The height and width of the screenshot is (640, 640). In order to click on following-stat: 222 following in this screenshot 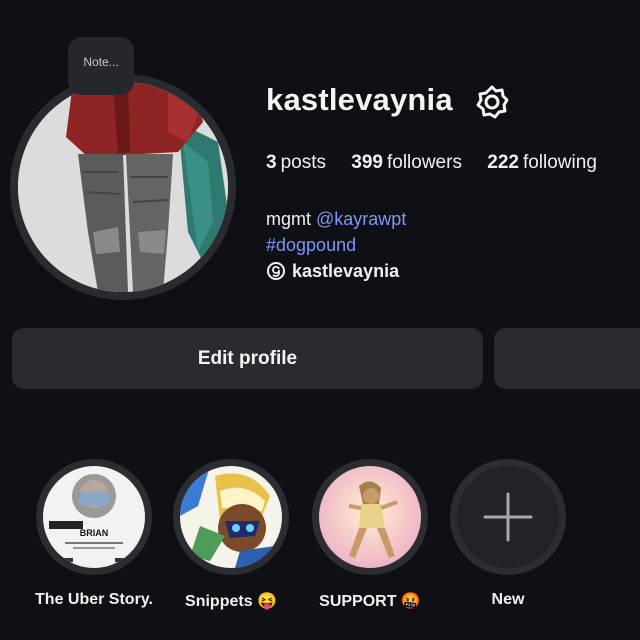, I will do `click(542, 163)`.